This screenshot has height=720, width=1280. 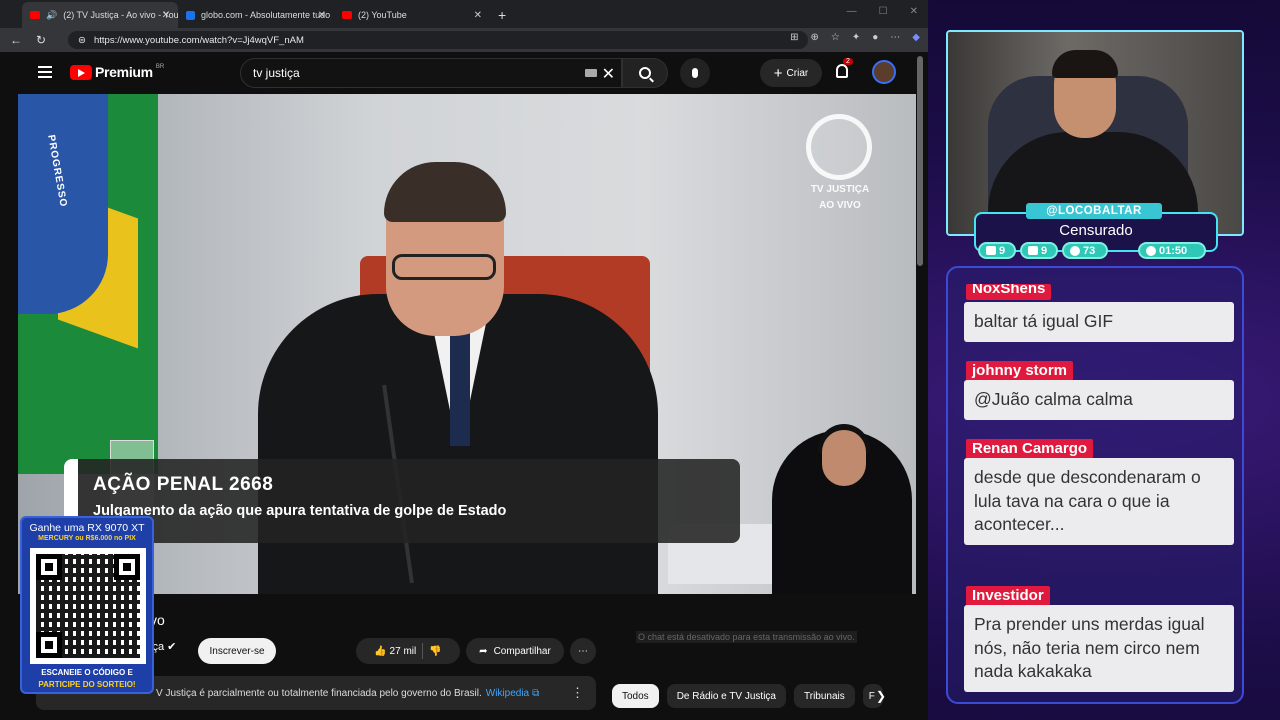 What do you see at coordinates (1085, 250) in the screenshot?
I see `stat-kick: 73` at bounding box center [1085, 250].